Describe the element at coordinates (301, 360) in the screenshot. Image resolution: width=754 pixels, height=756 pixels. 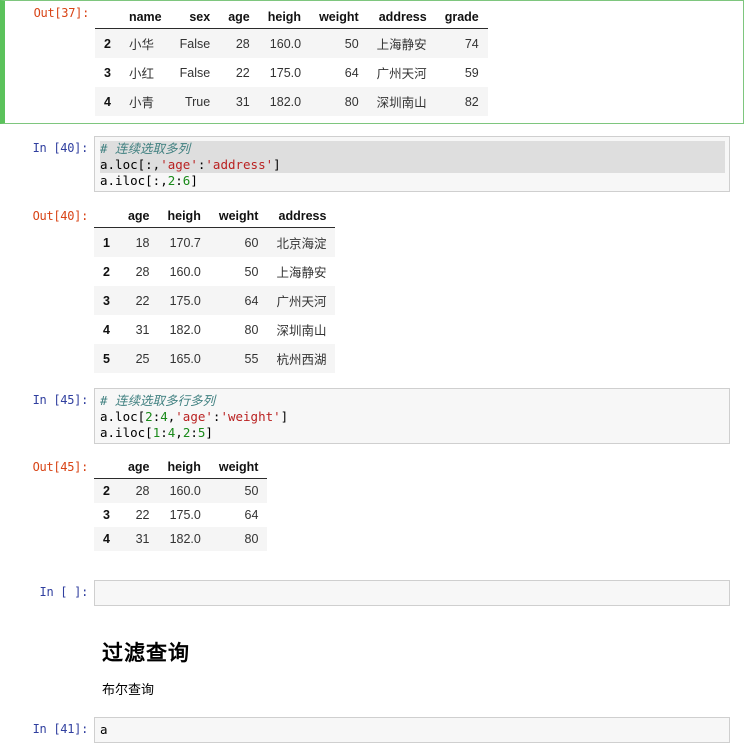
I see `cell-value: 杭州西湖` at that location.